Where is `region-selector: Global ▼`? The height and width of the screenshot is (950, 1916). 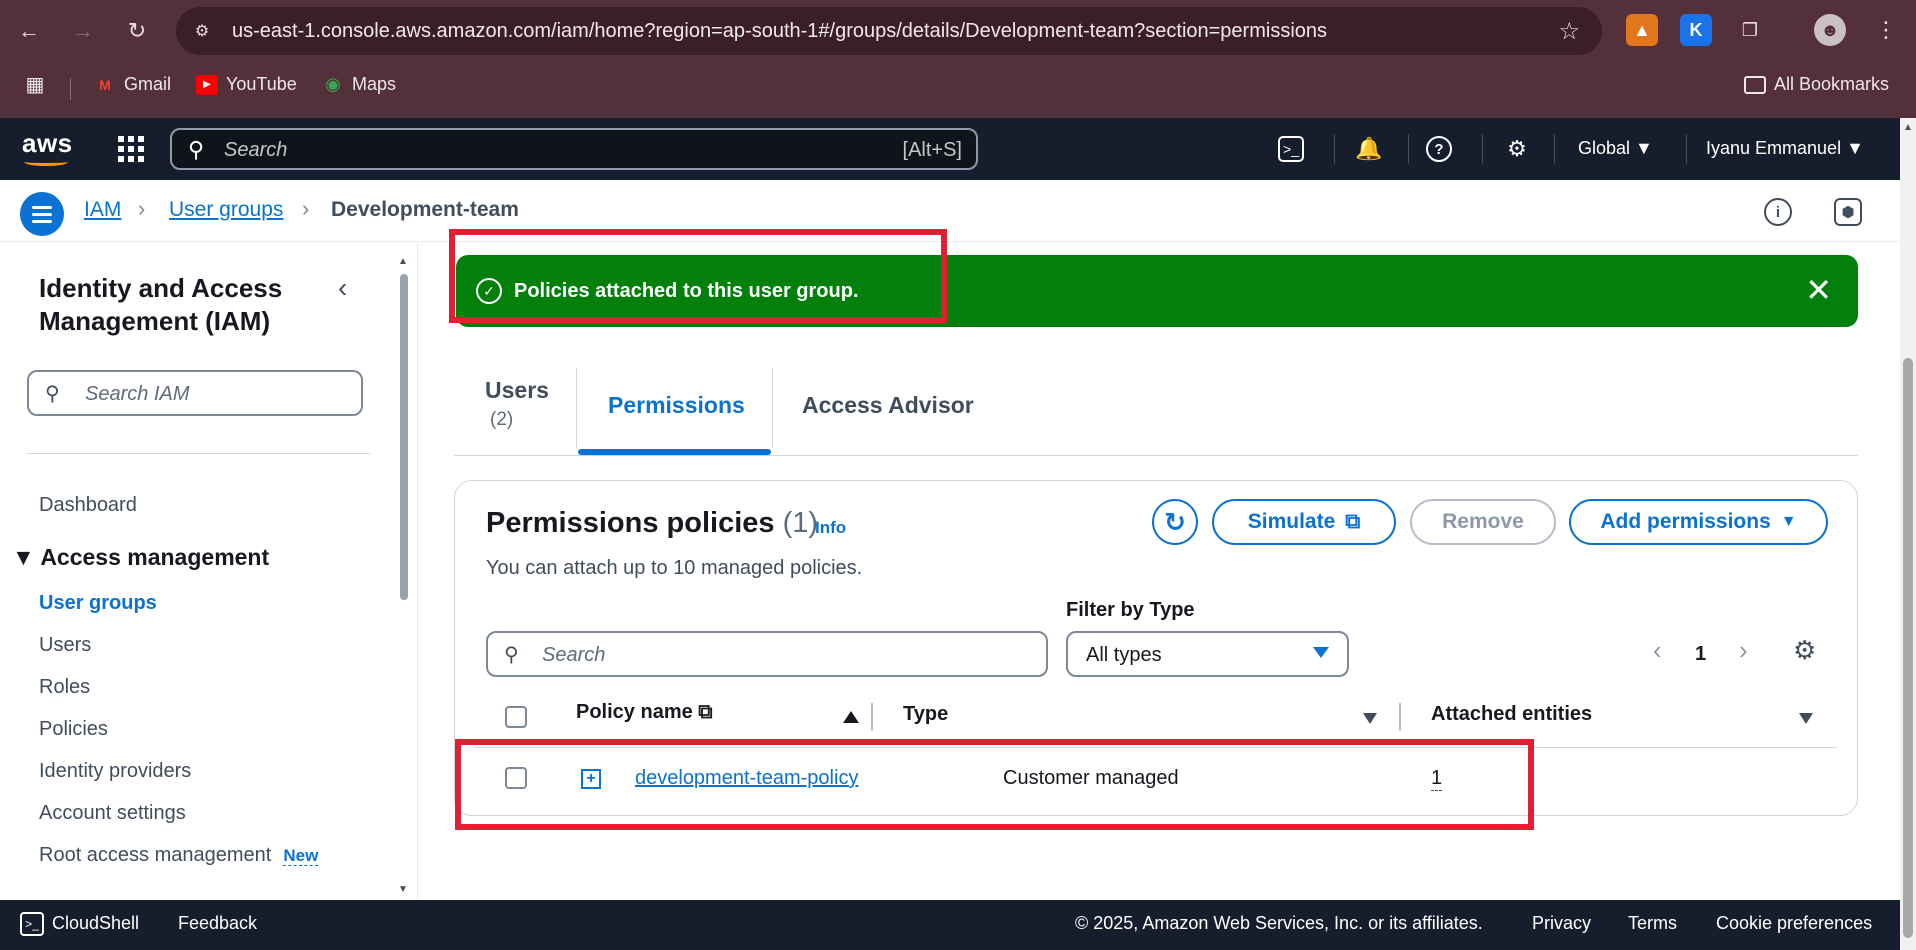 region-selector: Global ▼ is located at coordinates (1615, 148).